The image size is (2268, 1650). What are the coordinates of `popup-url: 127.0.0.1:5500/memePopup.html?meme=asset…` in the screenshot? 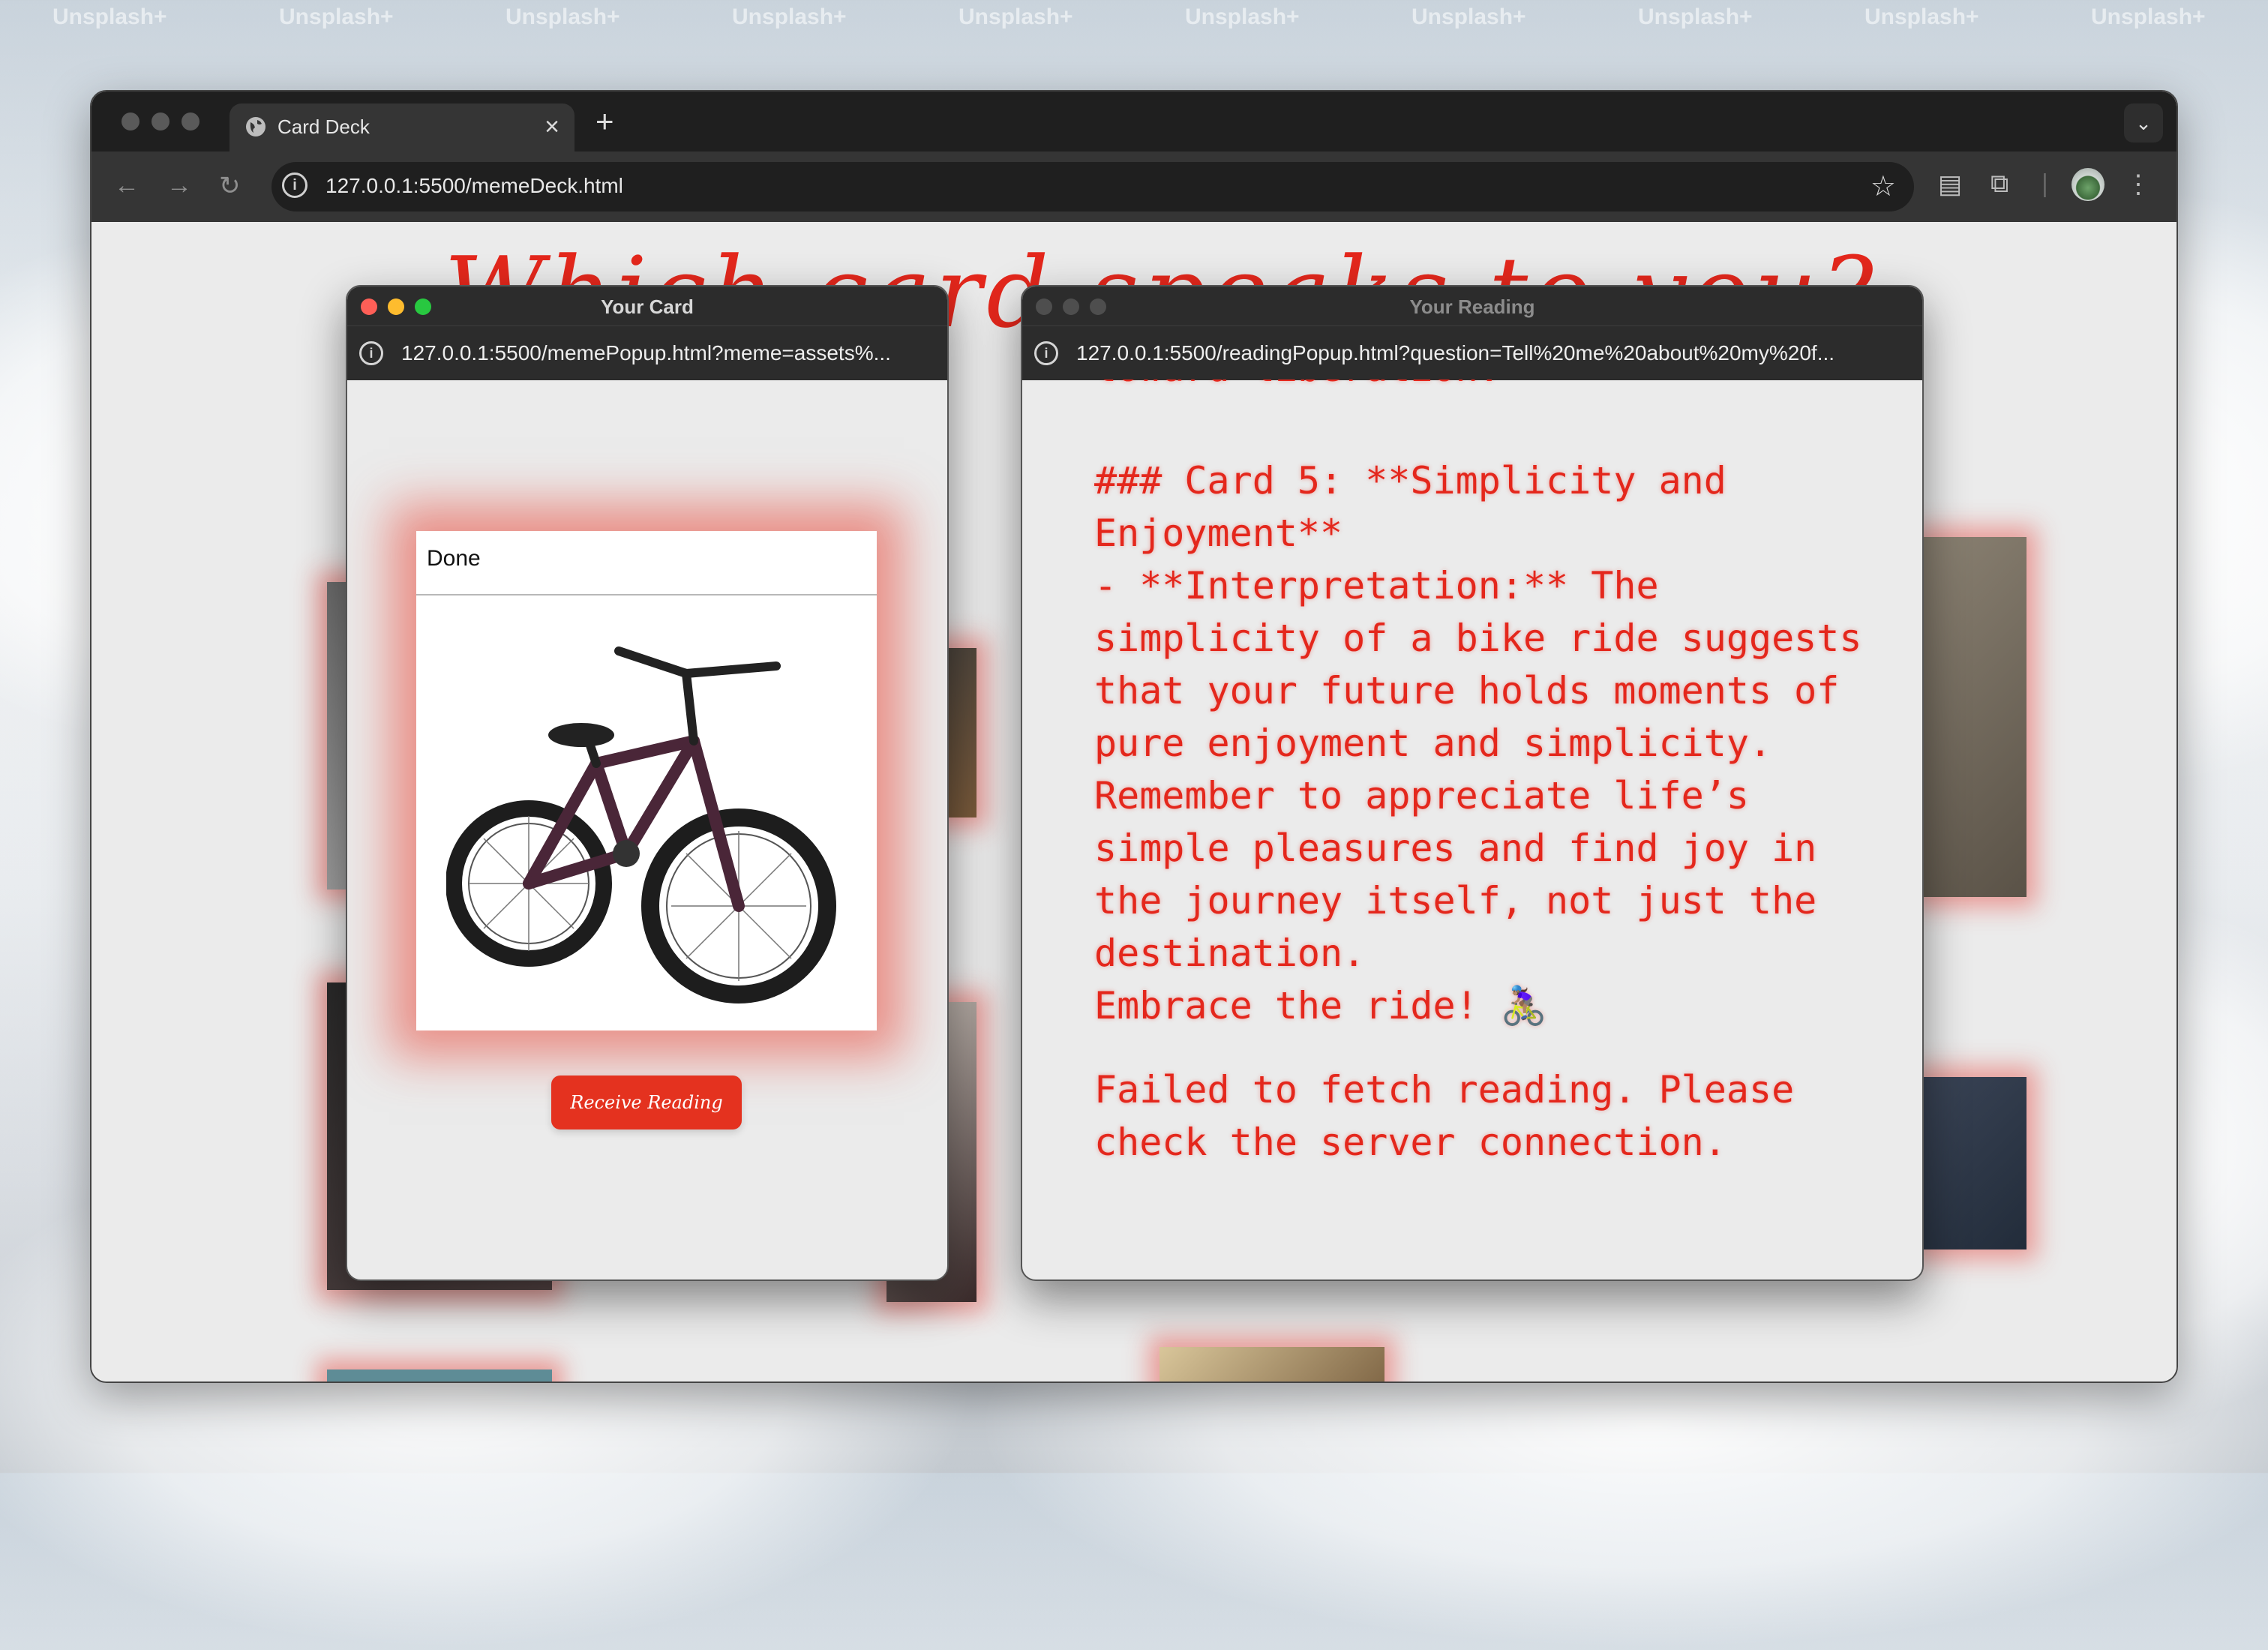 It's located at (646, 352).